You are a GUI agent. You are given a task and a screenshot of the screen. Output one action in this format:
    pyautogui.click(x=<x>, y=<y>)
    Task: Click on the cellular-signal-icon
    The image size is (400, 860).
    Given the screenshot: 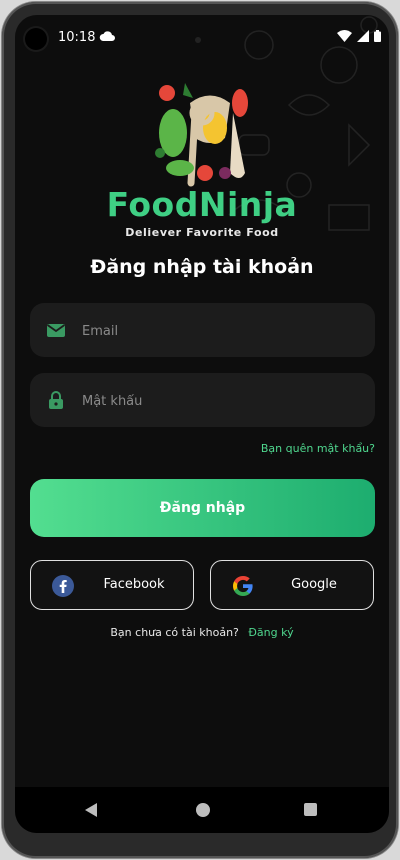 What is the action you would take?
    pyautogui.click(x=363, y=36)
    